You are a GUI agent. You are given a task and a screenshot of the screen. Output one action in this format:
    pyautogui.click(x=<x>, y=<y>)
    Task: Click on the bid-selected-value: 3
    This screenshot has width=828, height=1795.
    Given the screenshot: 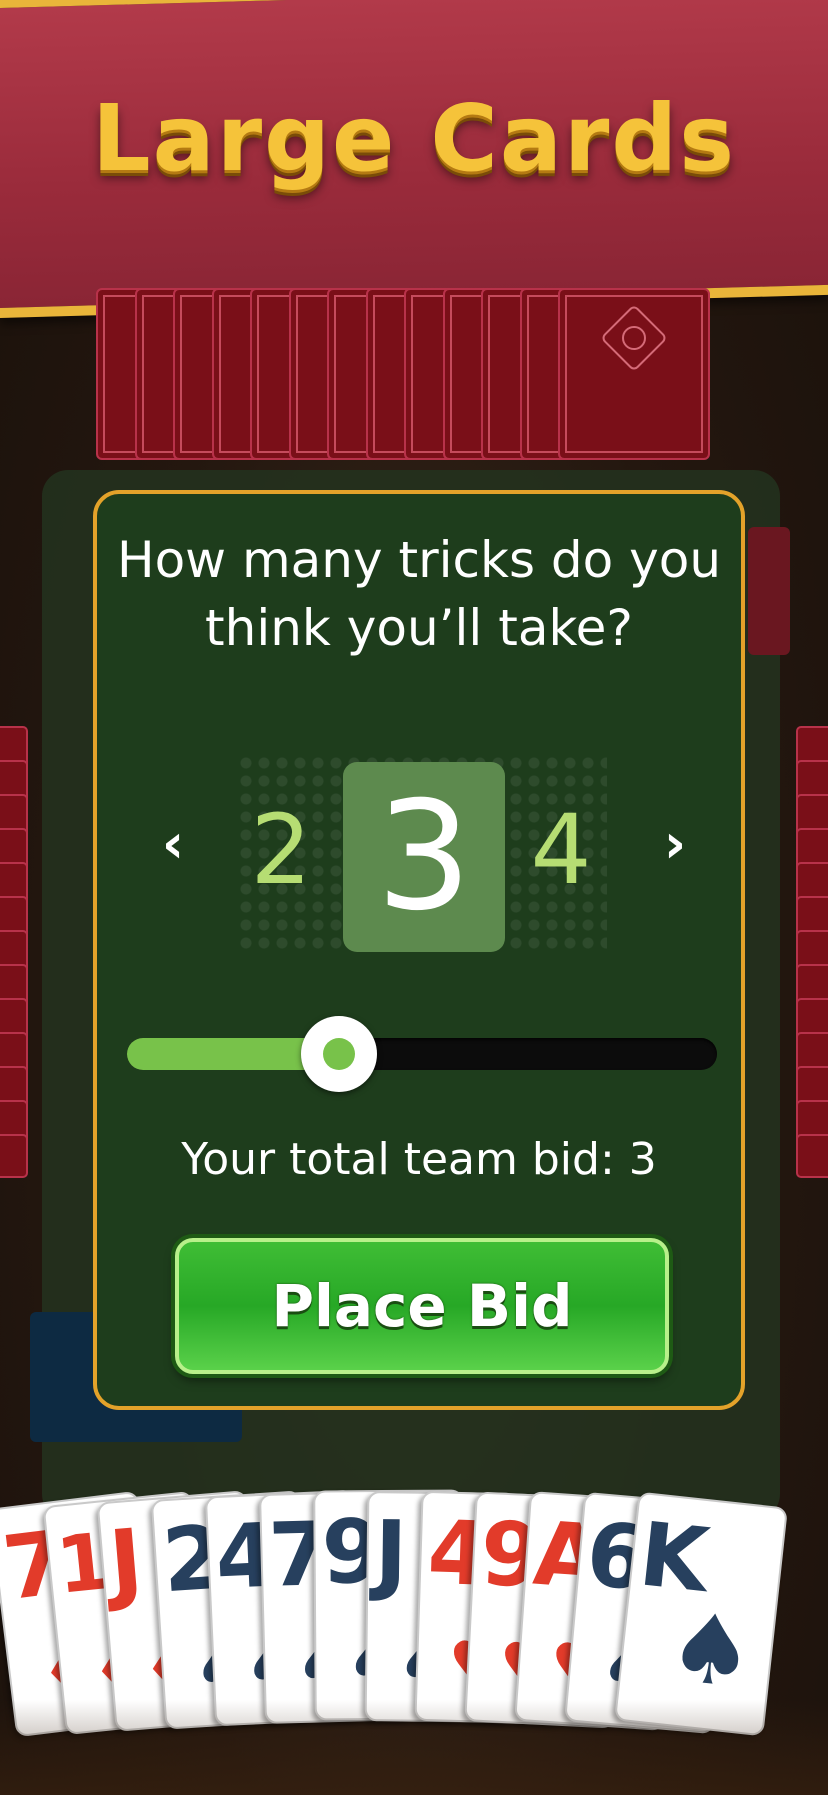 What is the action you would take?
    pyautogui.click(x=424, y=857)
    